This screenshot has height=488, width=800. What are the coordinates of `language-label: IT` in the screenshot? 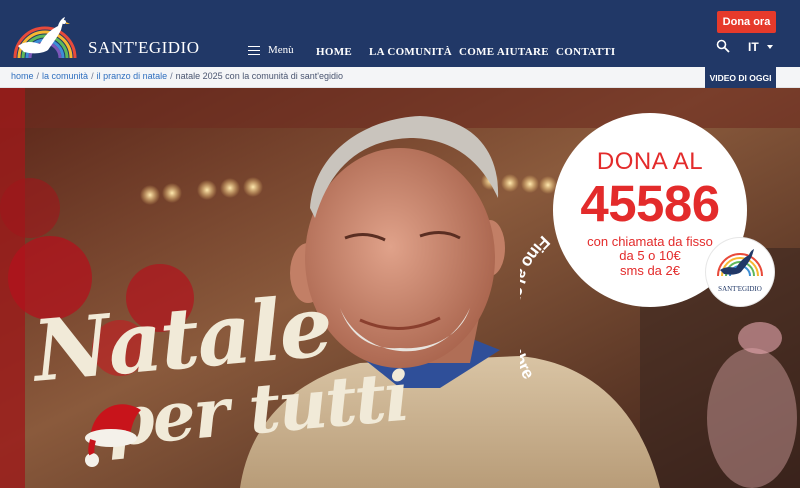 It's located at (753, 47).